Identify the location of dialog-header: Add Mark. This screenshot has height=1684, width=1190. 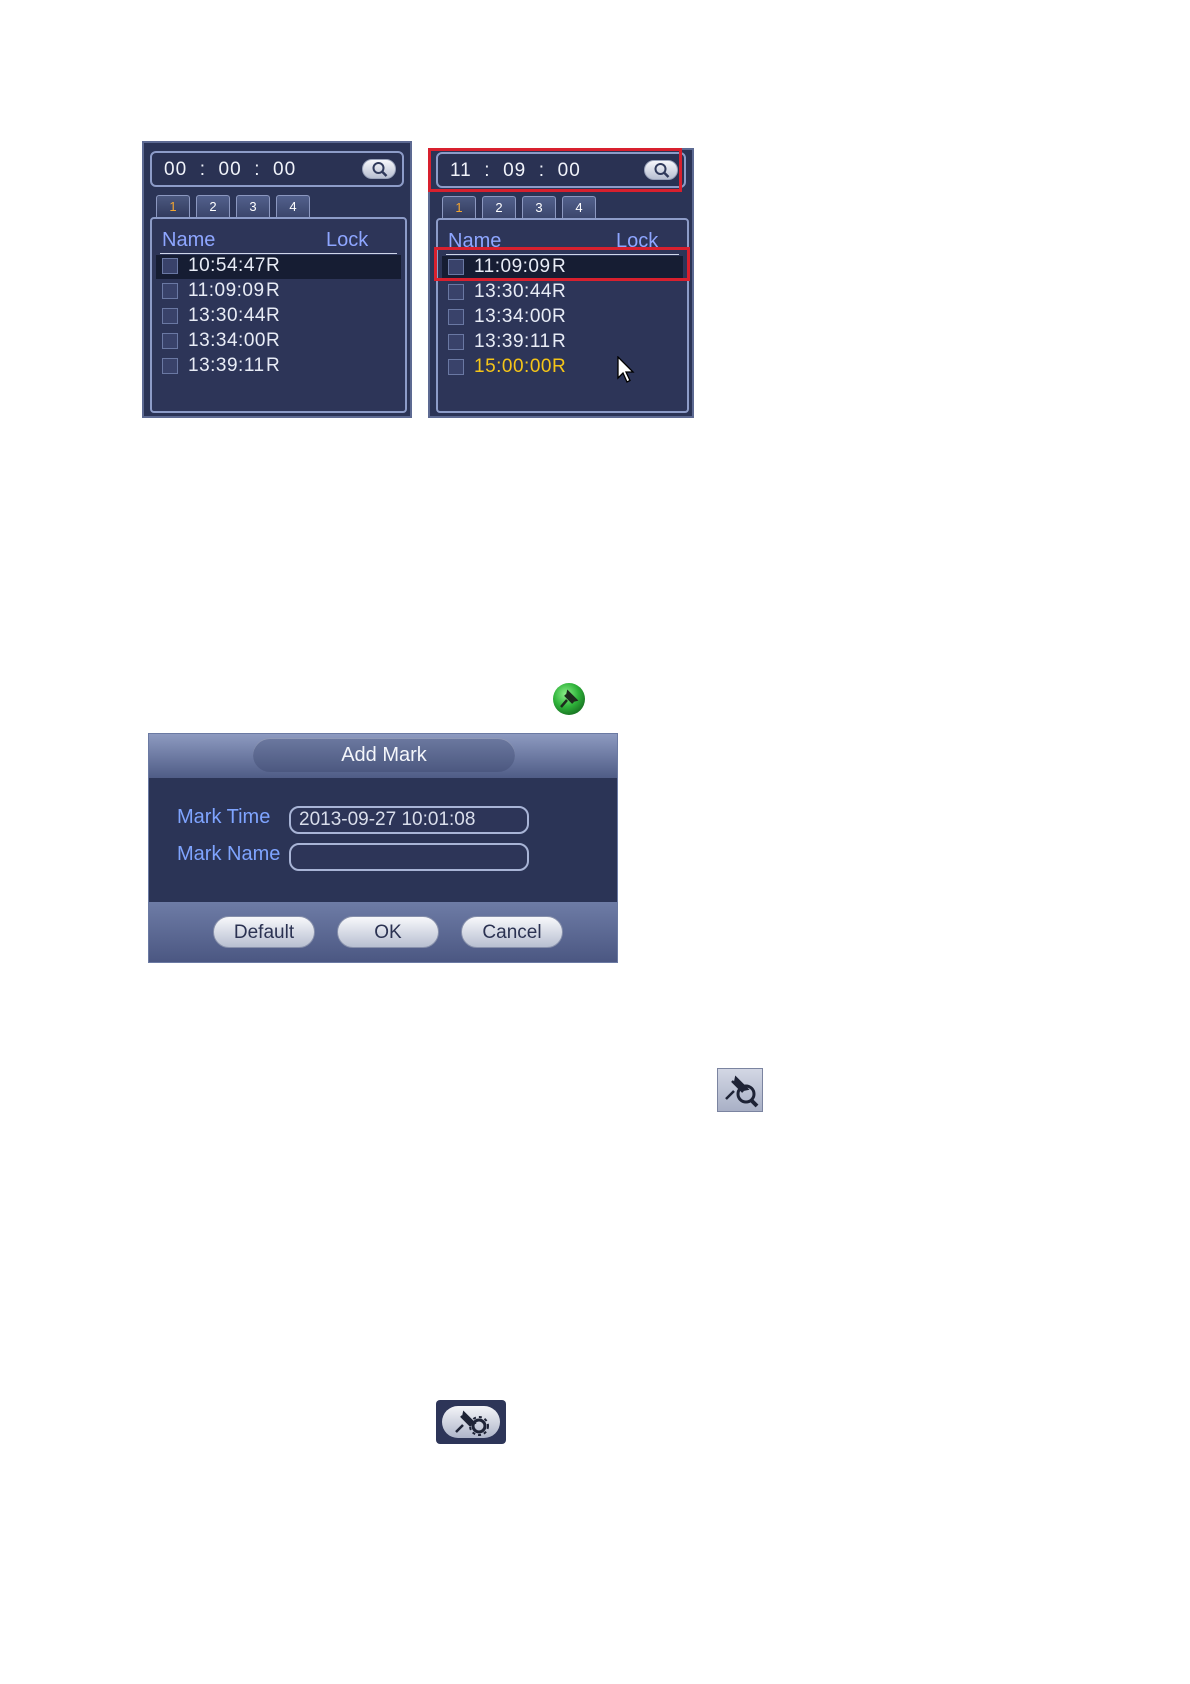
(383, 756).